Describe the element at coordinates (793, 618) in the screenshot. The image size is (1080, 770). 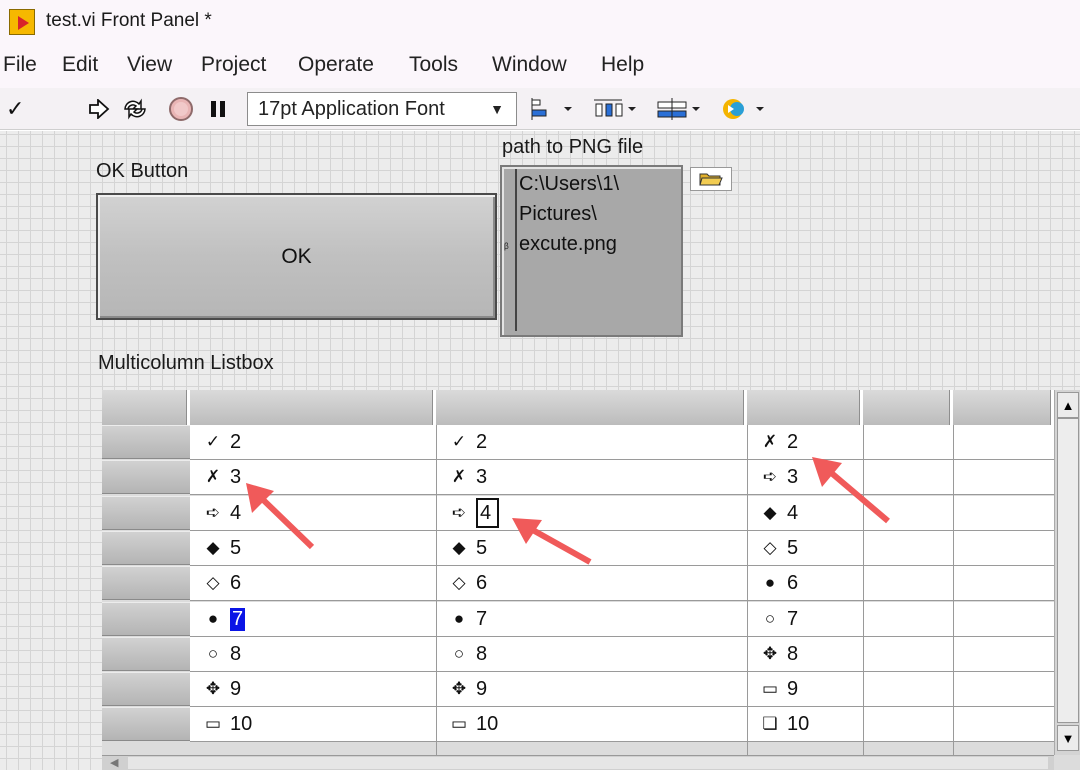
I see `cell-value: 7` at that location.